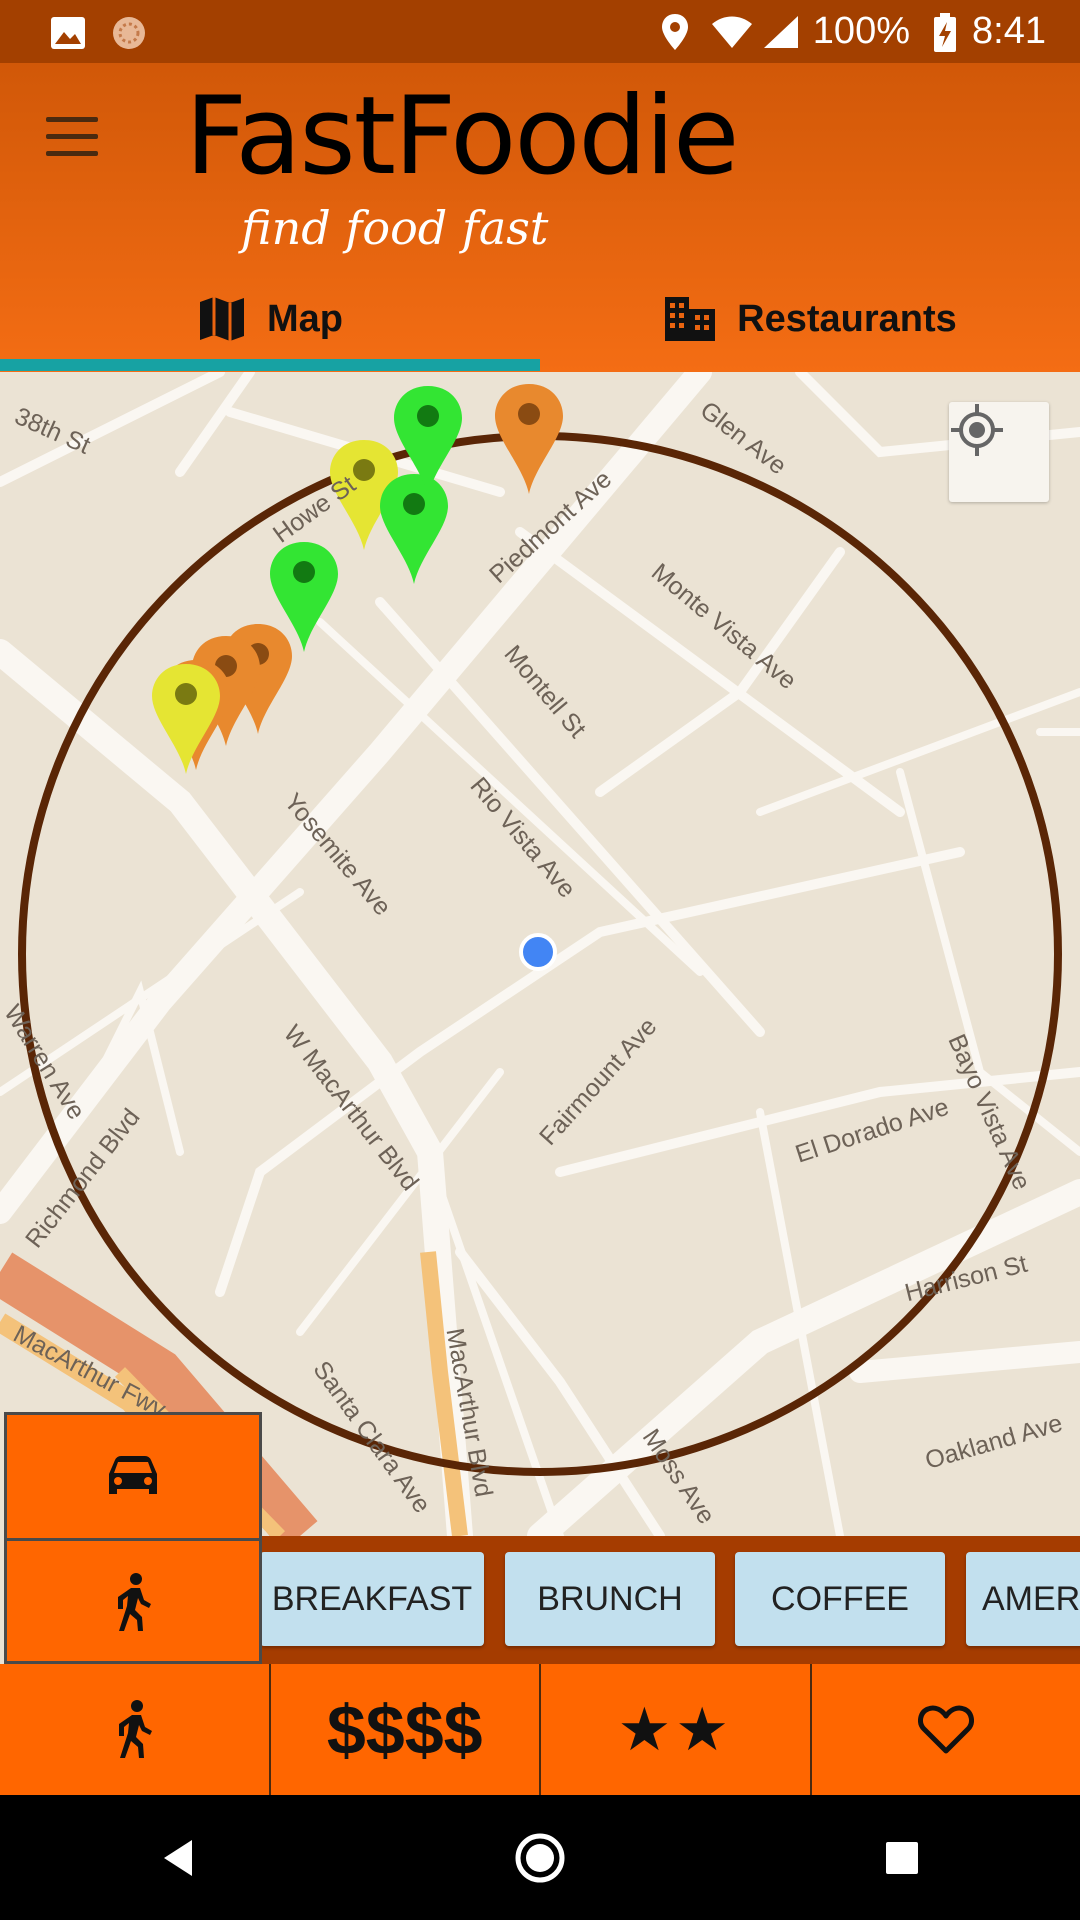 The height and width of the screenshot is (1920, 1080). I want to click on building-icon, so click(690, 319).